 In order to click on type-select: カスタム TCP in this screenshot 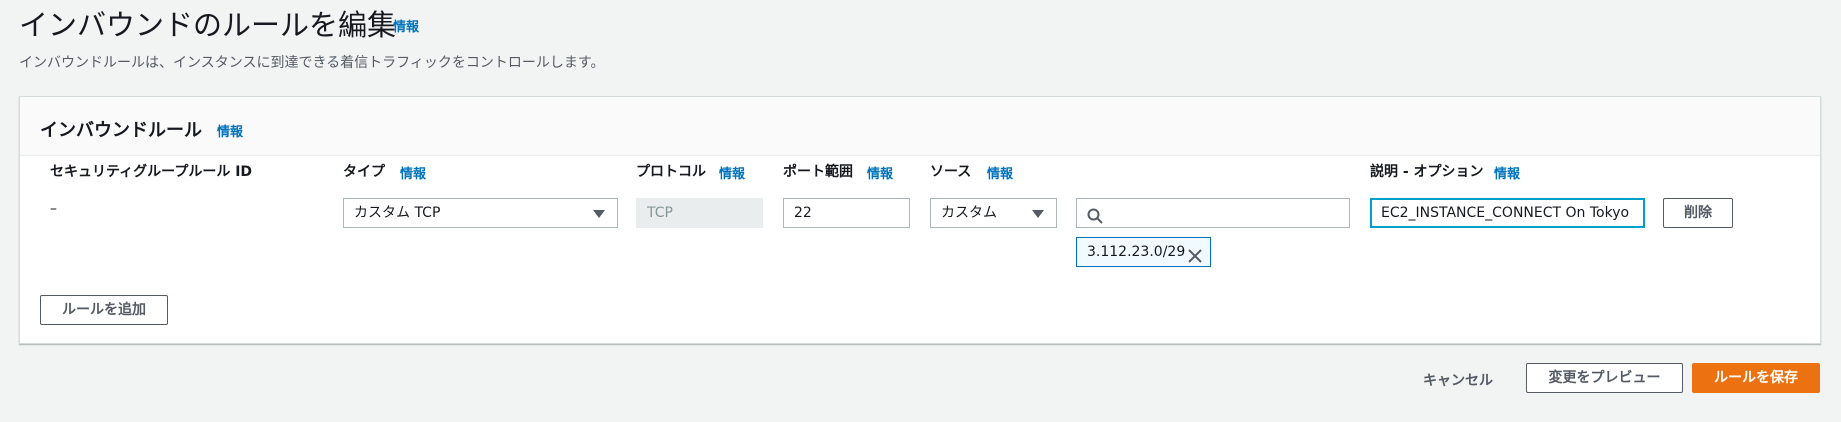, I will do `click(480, 213)`.